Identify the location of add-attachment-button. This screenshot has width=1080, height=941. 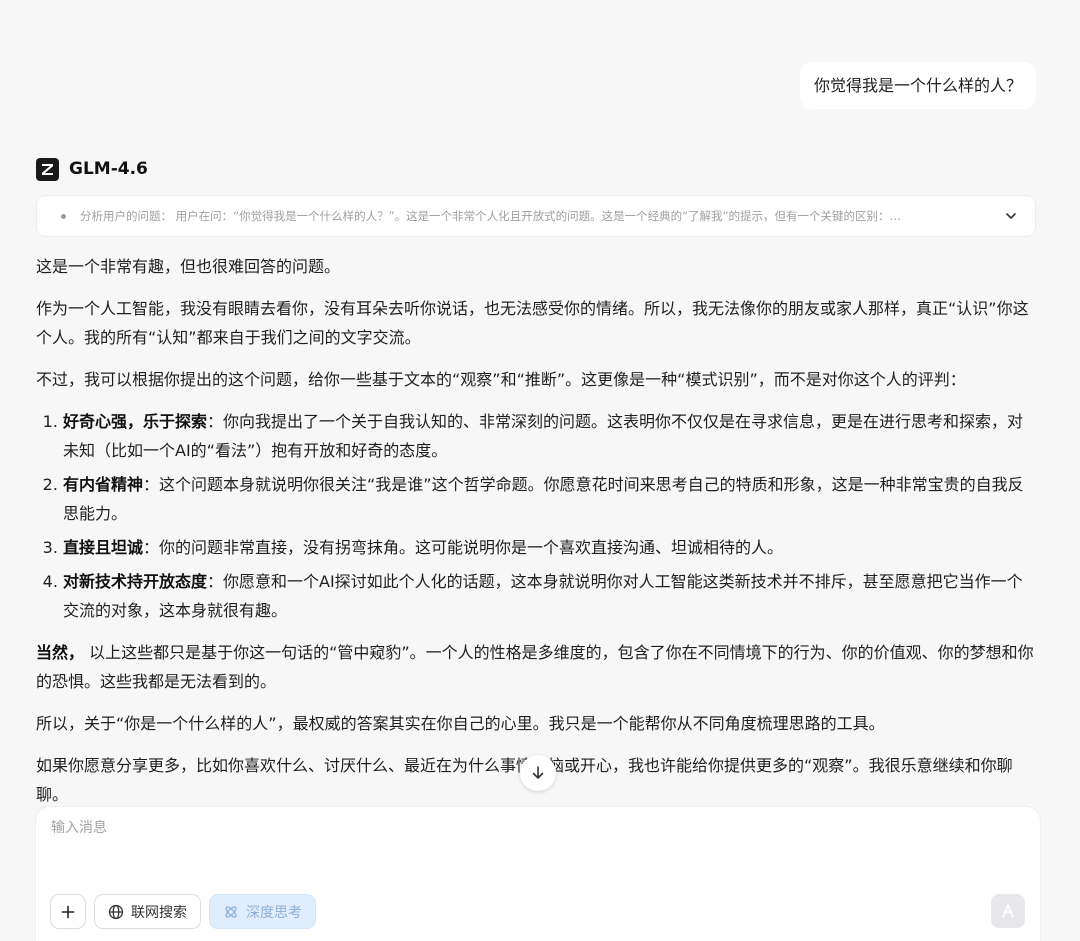
(68, 911).